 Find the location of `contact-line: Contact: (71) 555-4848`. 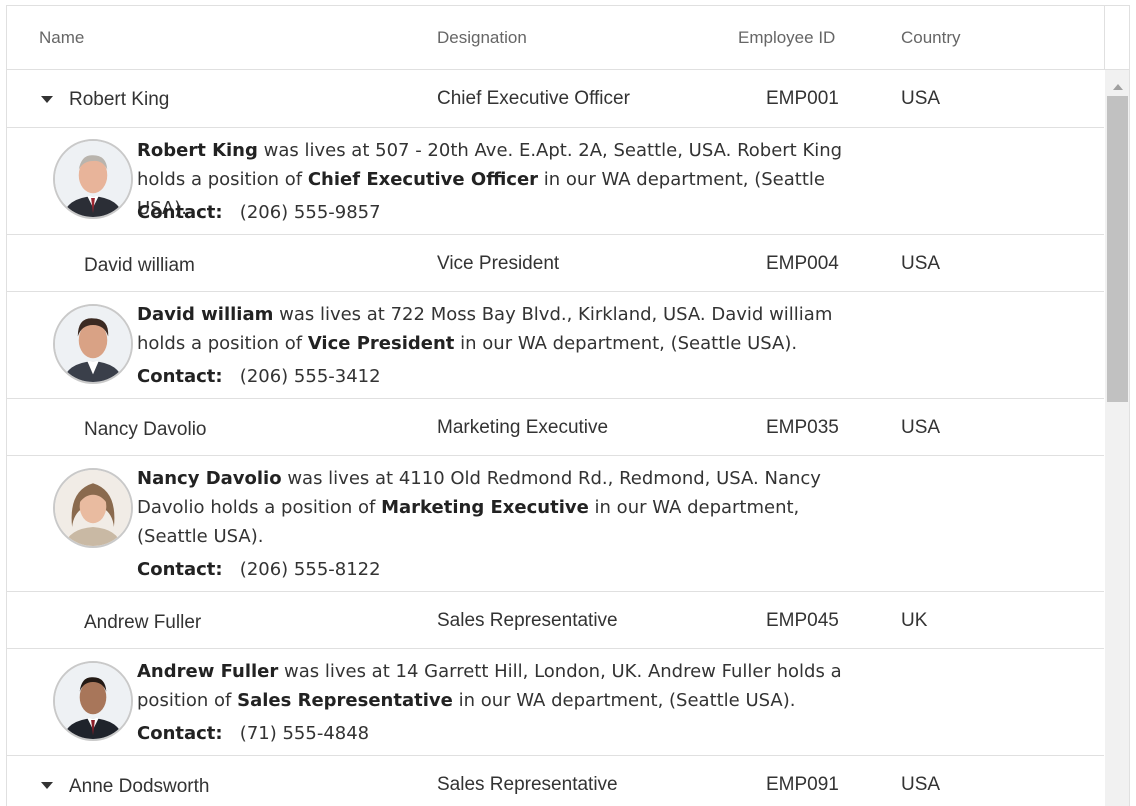

contact-line: Contact: (71) 555-4848 is located at coordinates (253, 733).